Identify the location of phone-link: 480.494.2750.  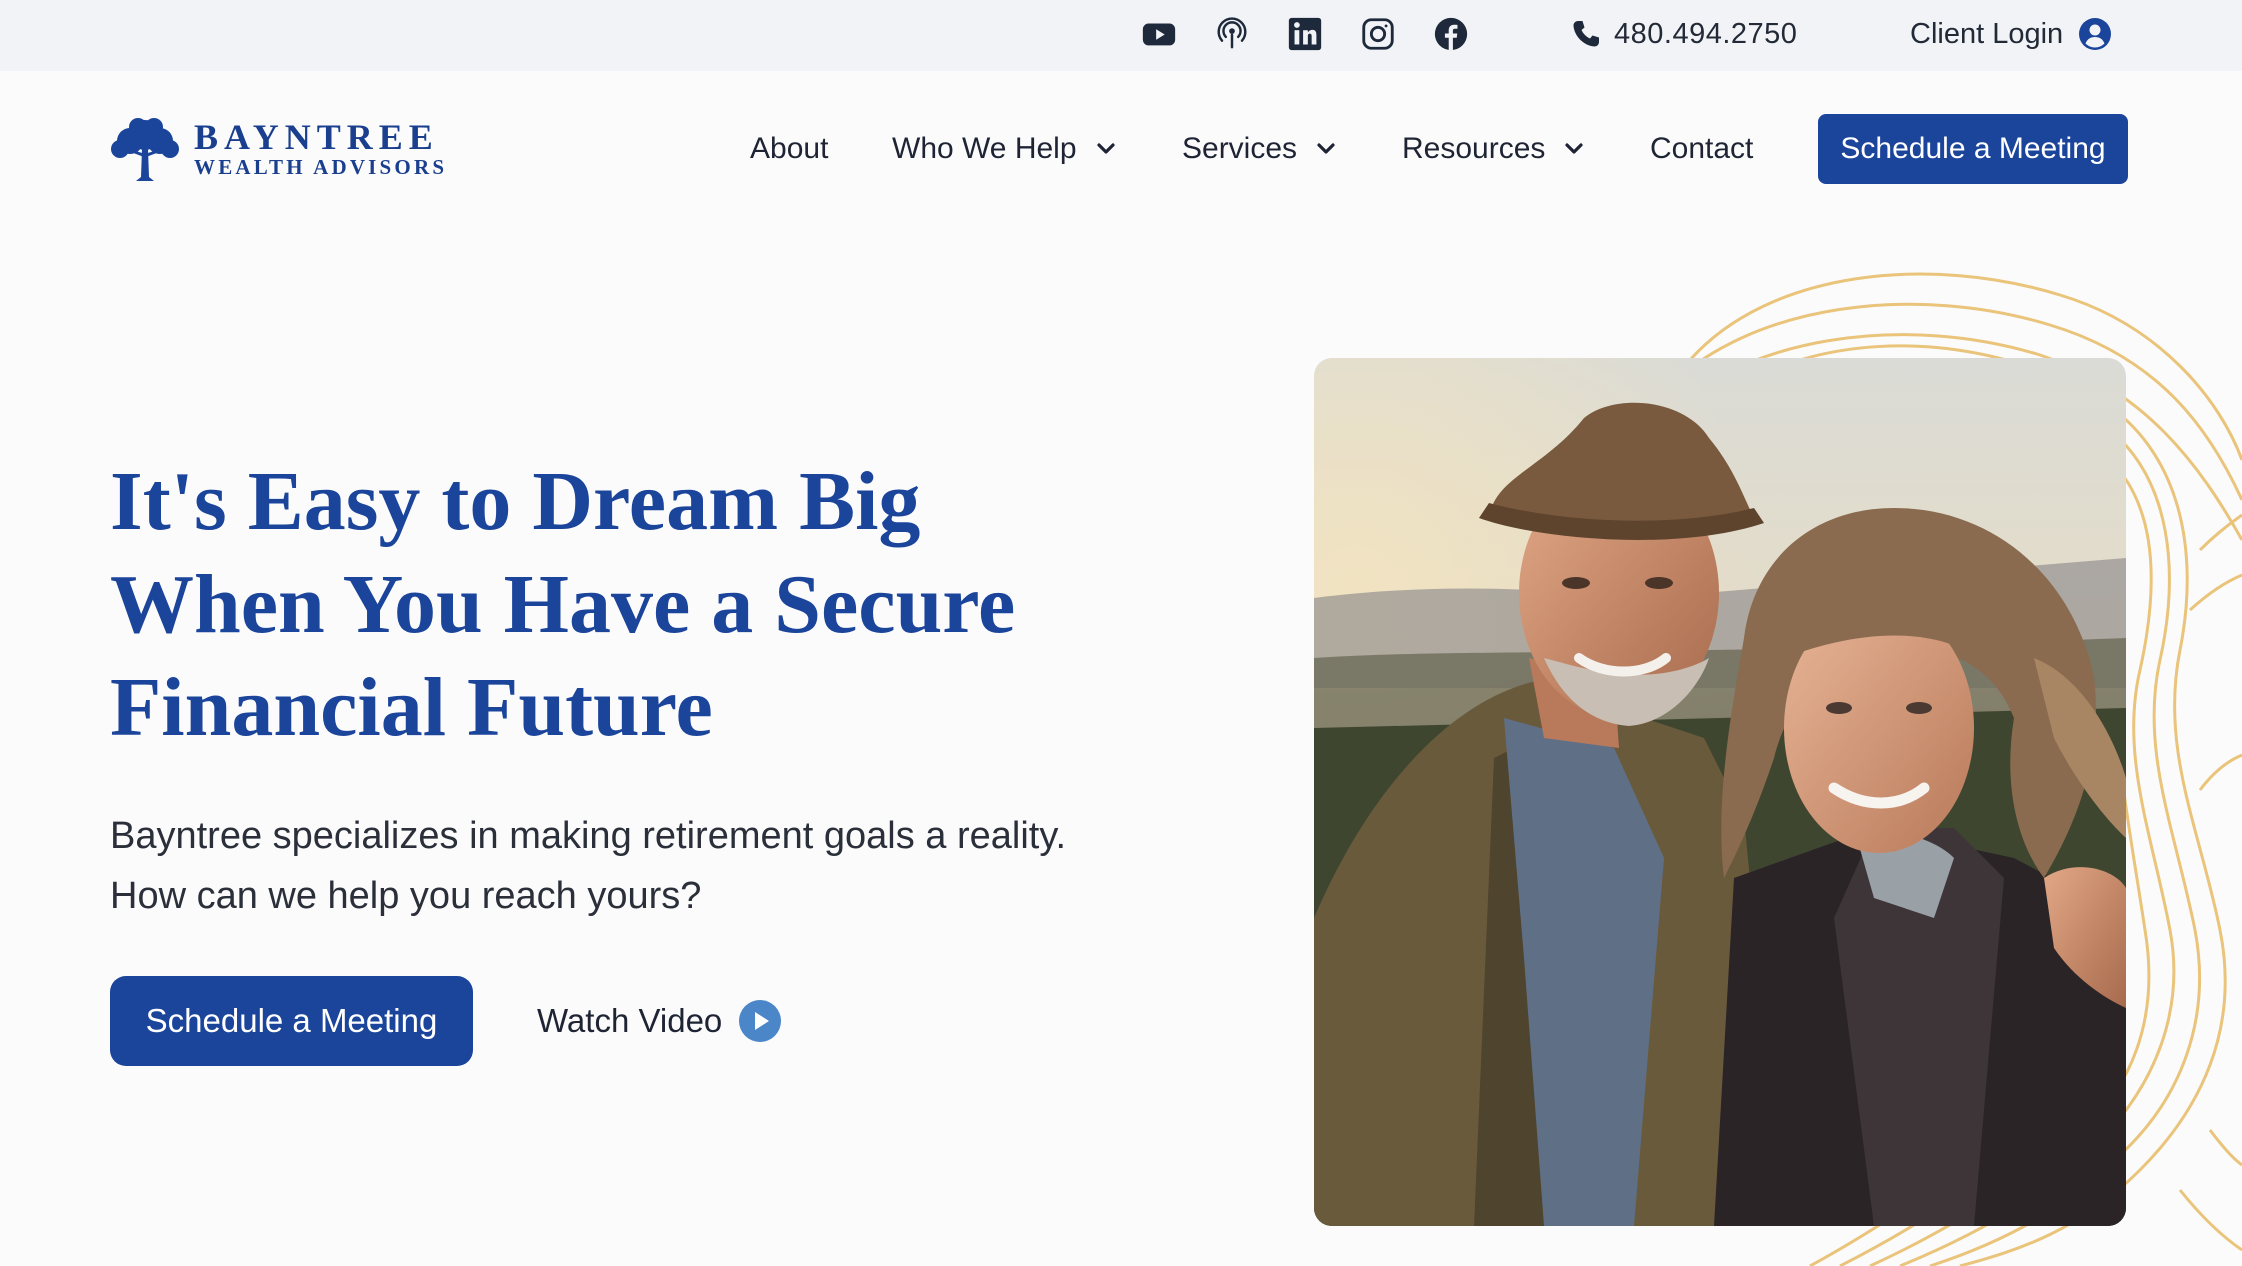
(1683, 34).